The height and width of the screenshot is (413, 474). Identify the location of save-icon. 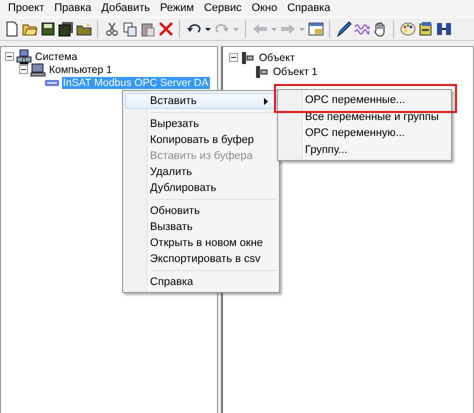
(48, 29).